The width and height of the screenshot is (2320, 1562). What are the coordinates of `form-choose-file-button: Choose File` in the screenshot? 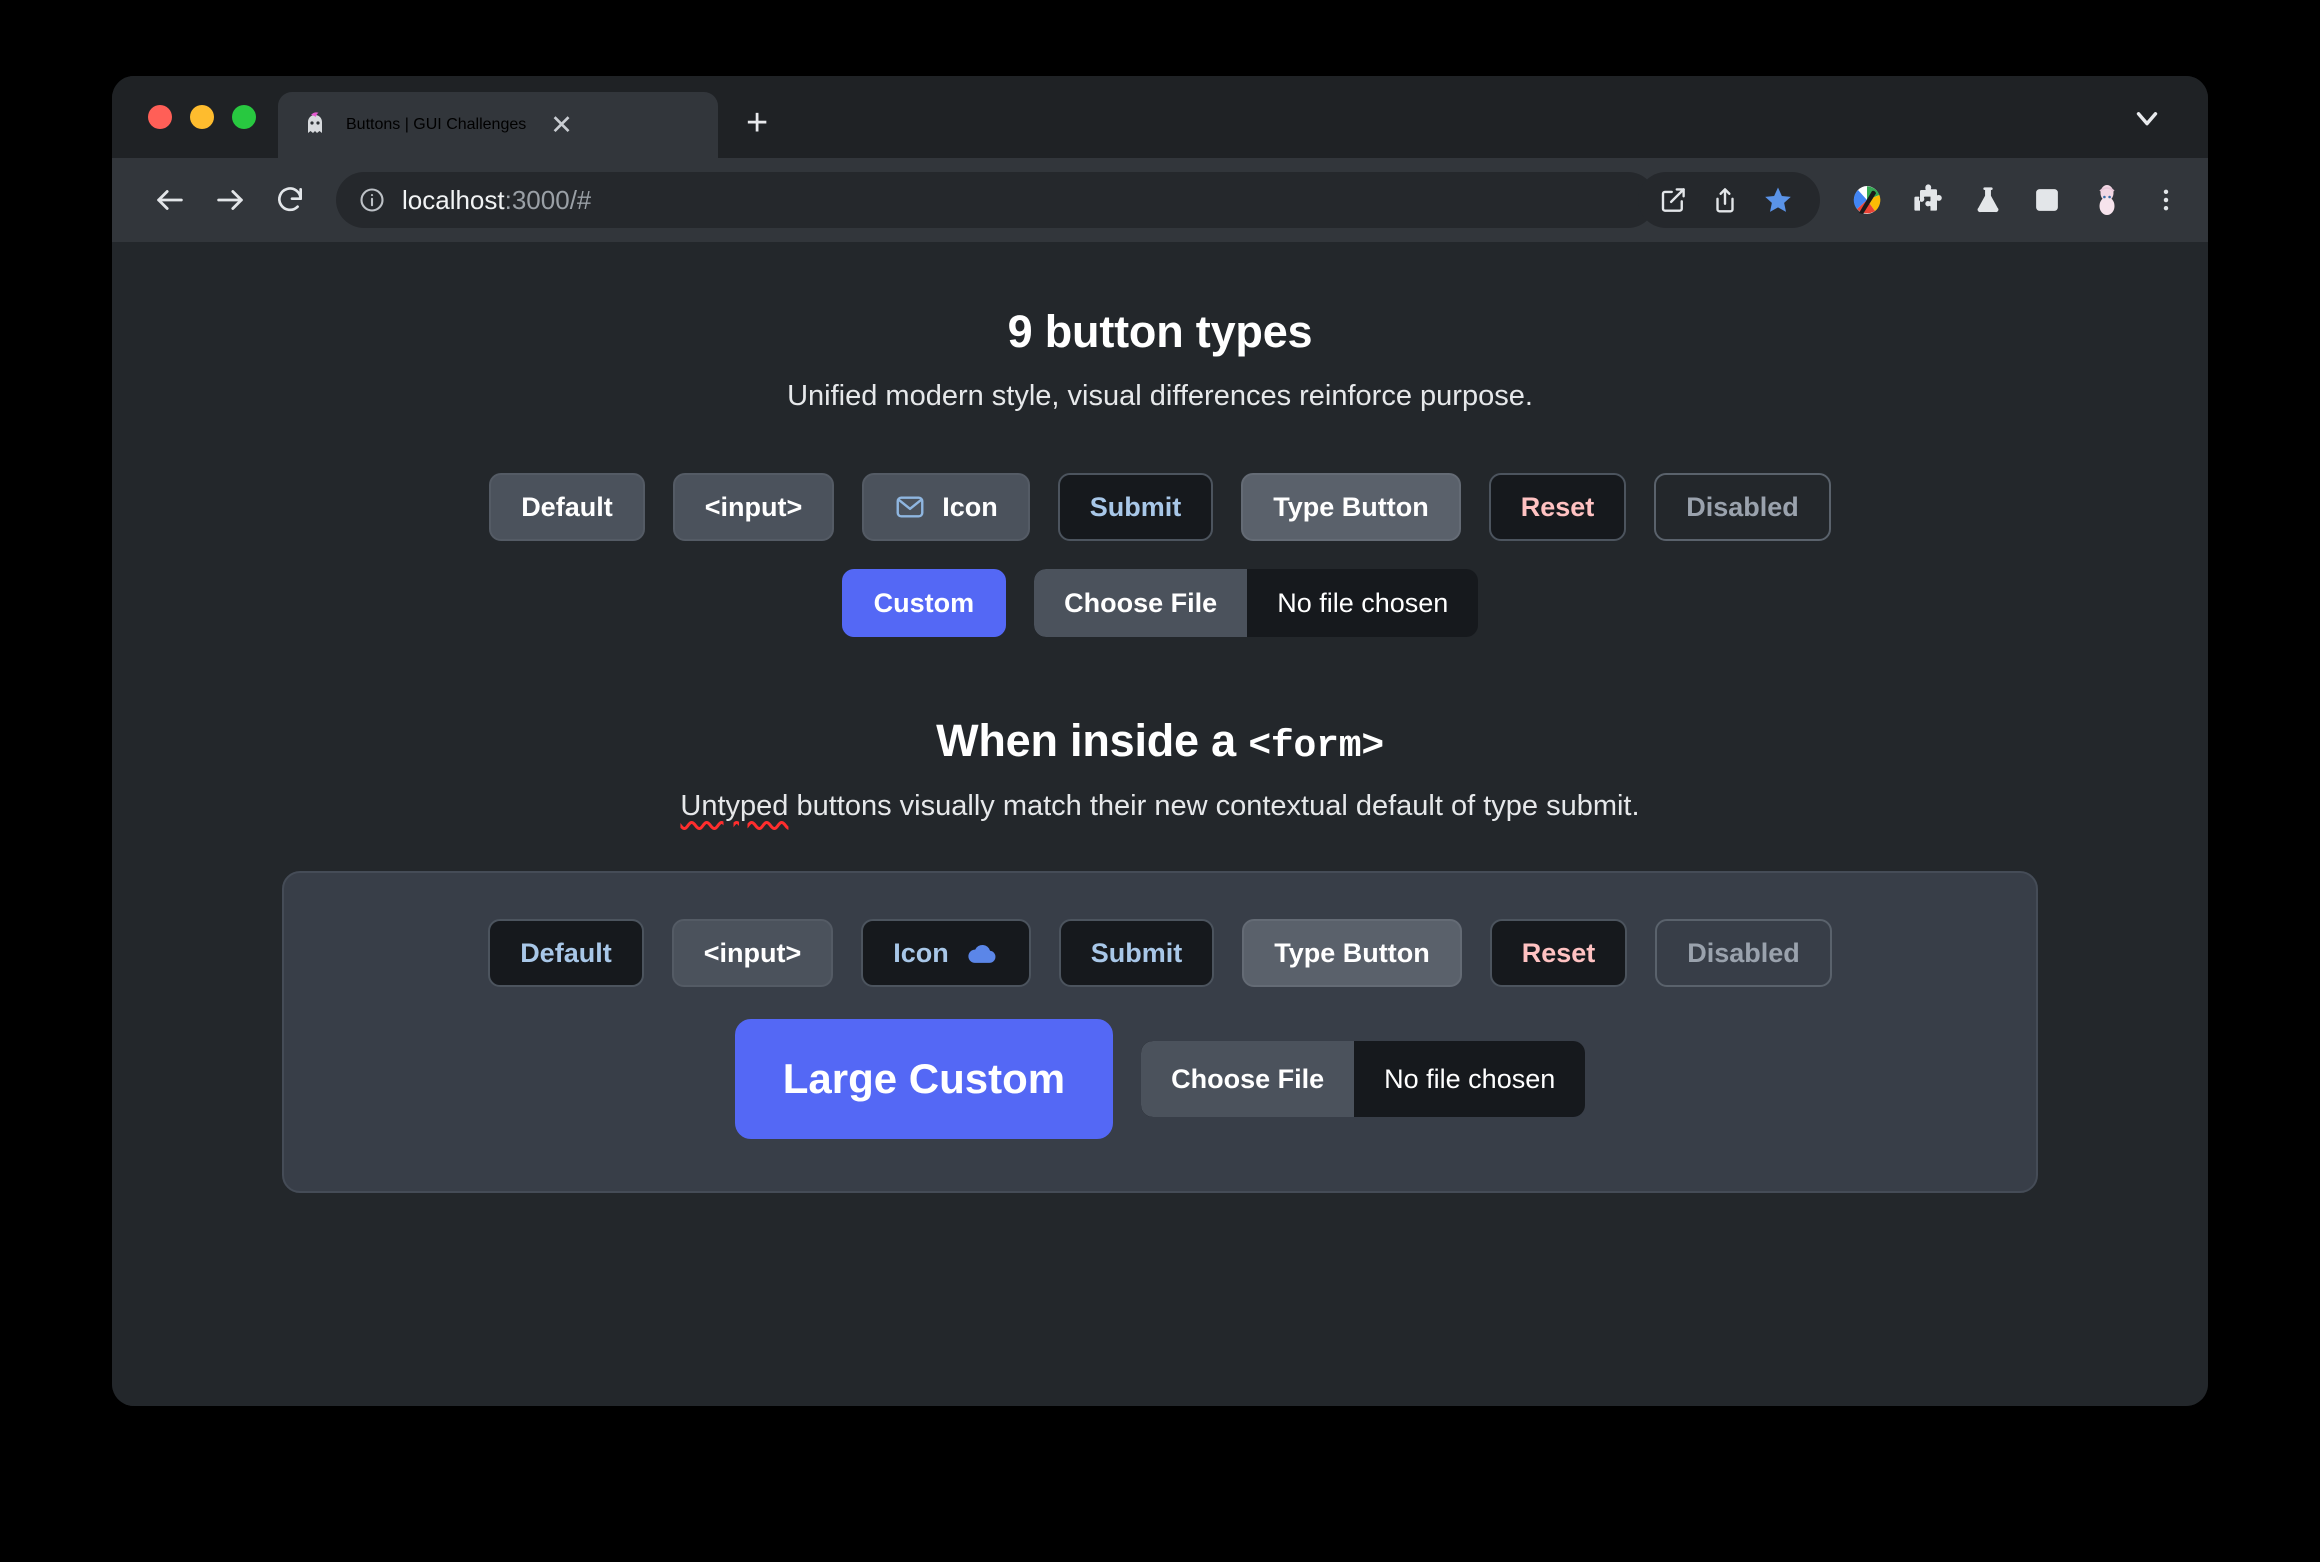 It's located at (1248, 1079).